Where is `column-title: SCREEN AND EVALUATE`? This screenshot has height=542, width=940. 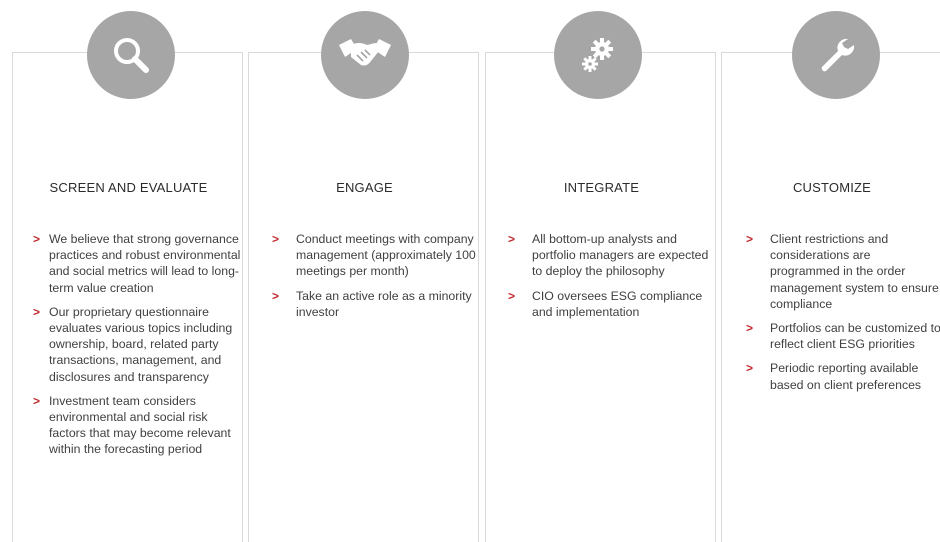 column-title: SCREEN AND EVALUATE is located at coordinates (128, 187).